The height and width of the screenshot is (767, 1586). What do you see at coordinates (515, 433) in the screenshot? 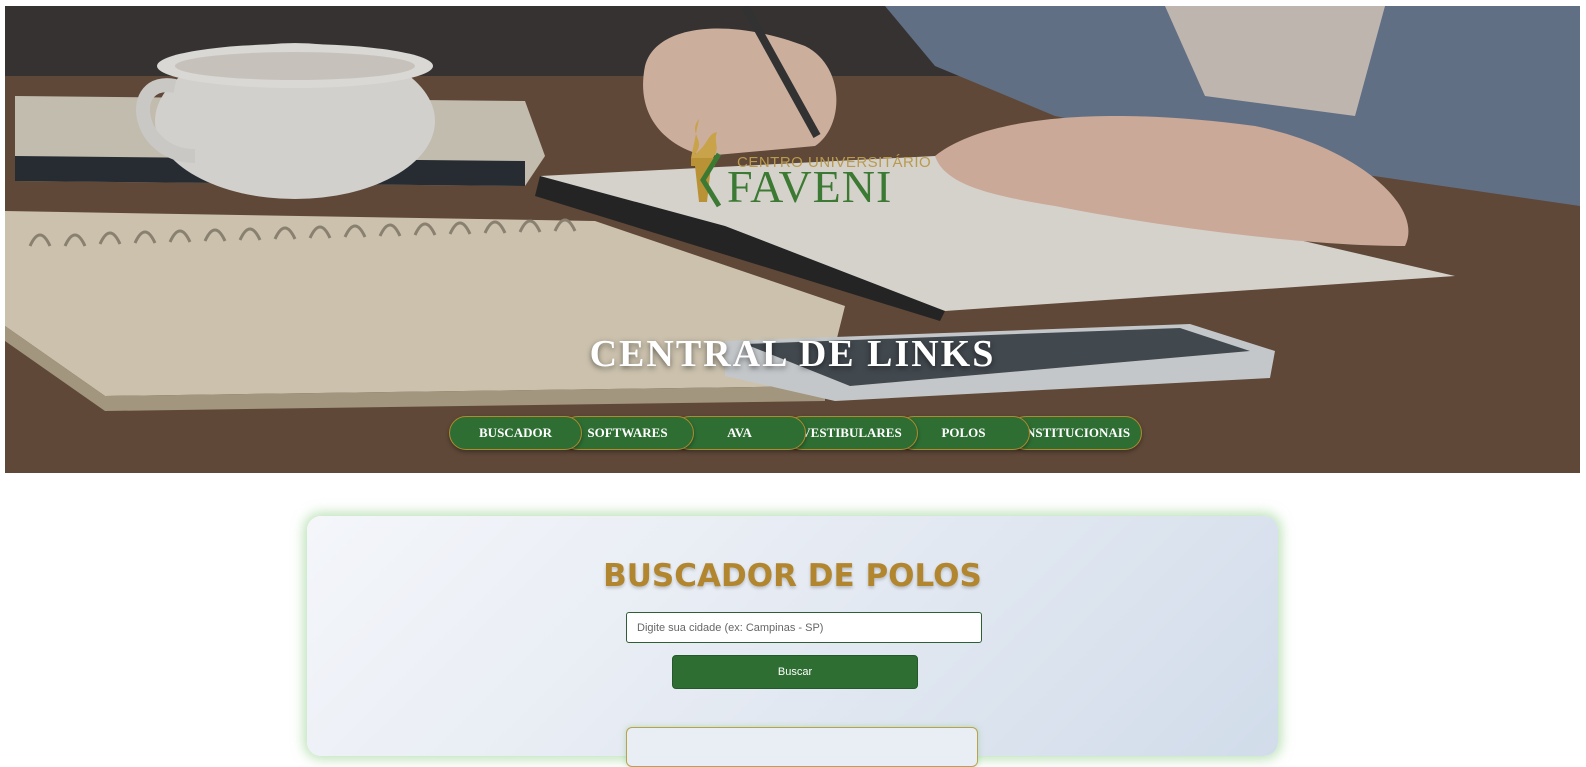
I see `nav-buscador-button: BUSCADOR` at bounding box center [515, 433].